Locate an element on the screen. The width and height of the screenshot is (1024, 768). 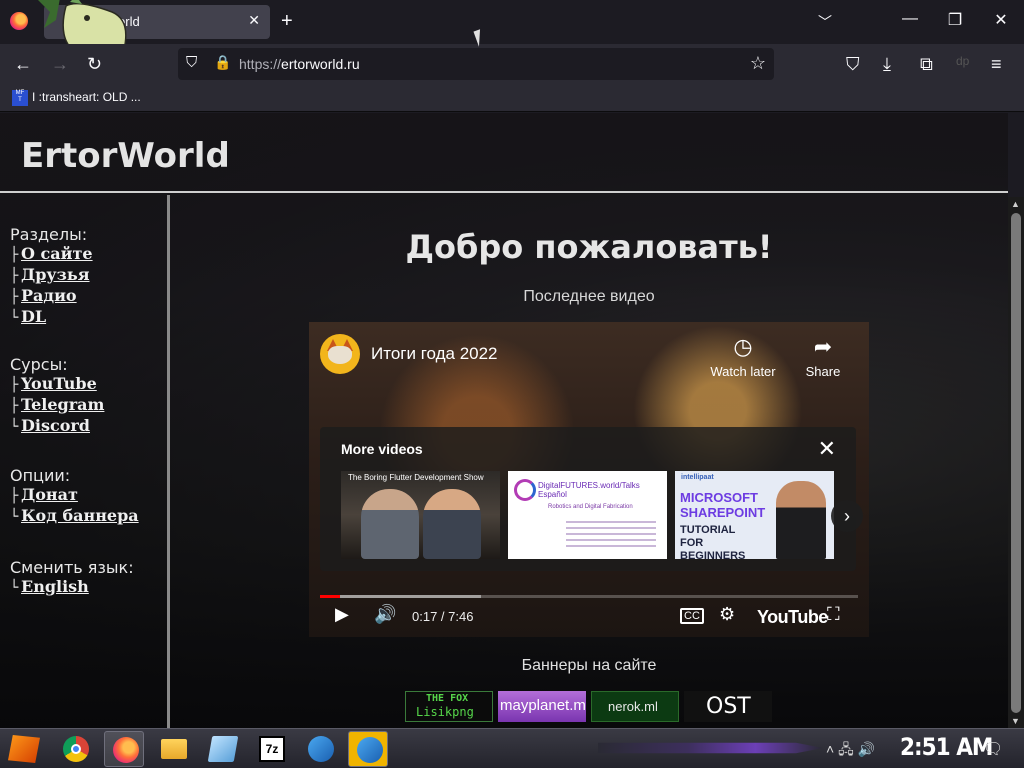
page-scrollbar: ▲ ▼ is located at coordinates (1016, 462).